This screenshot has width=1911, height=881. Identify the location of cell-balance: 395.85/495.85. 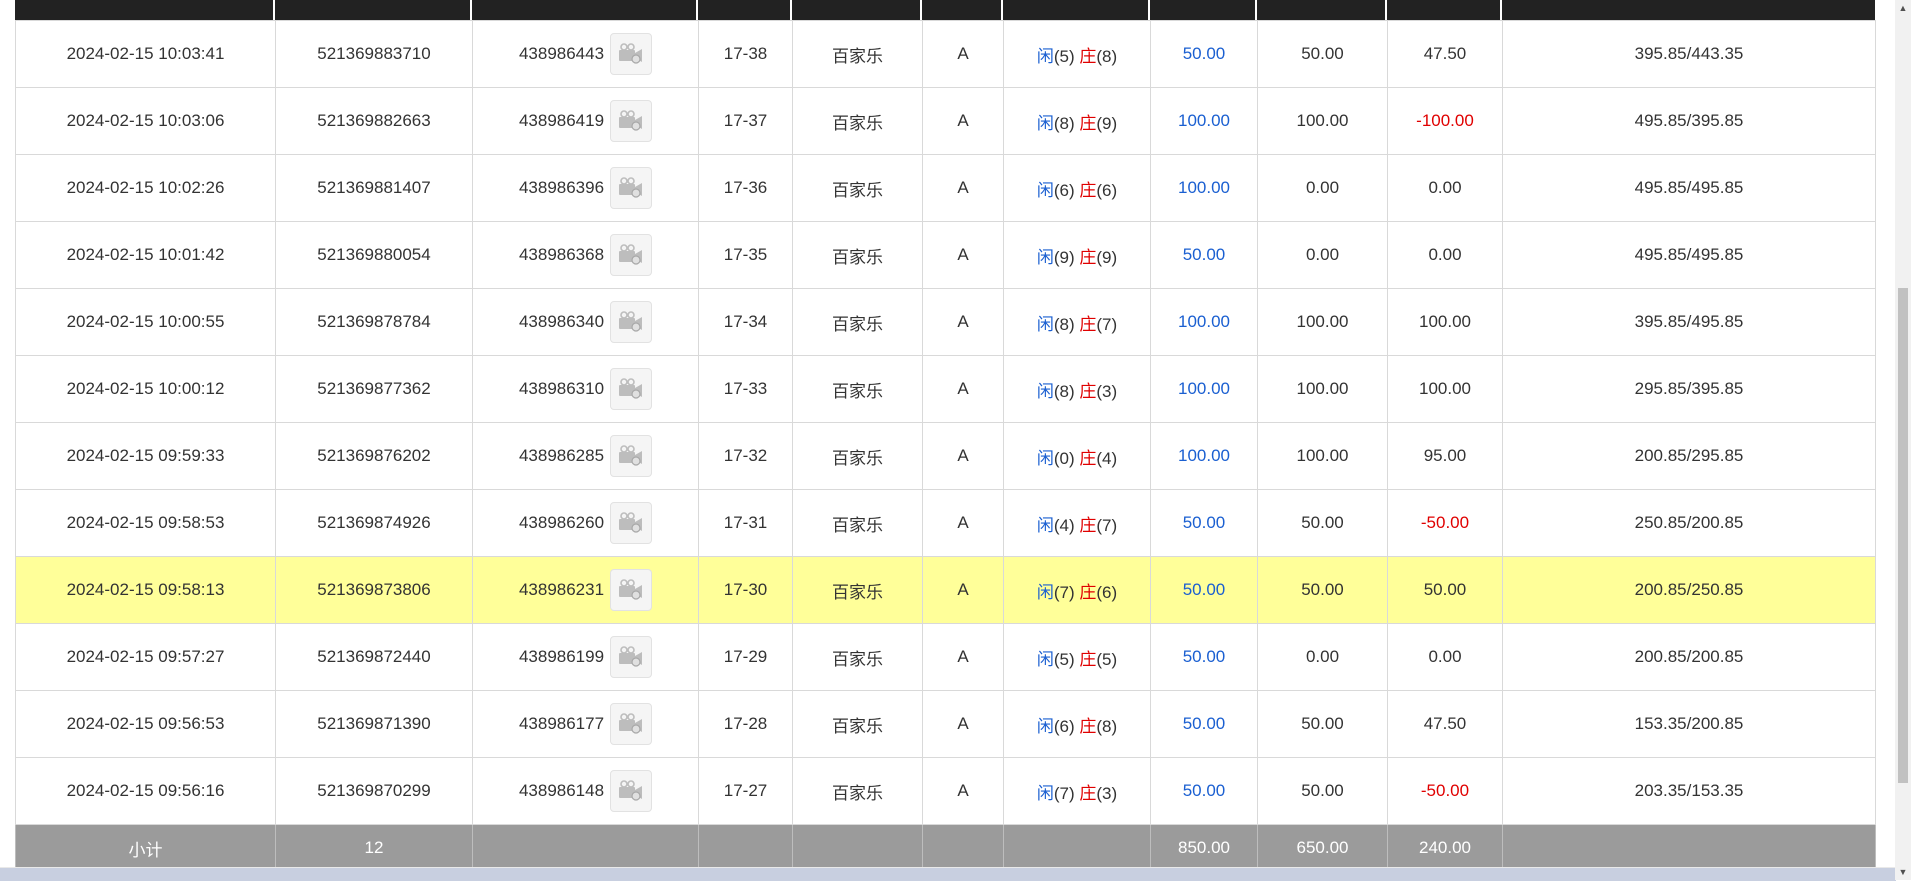
(1689, 322).